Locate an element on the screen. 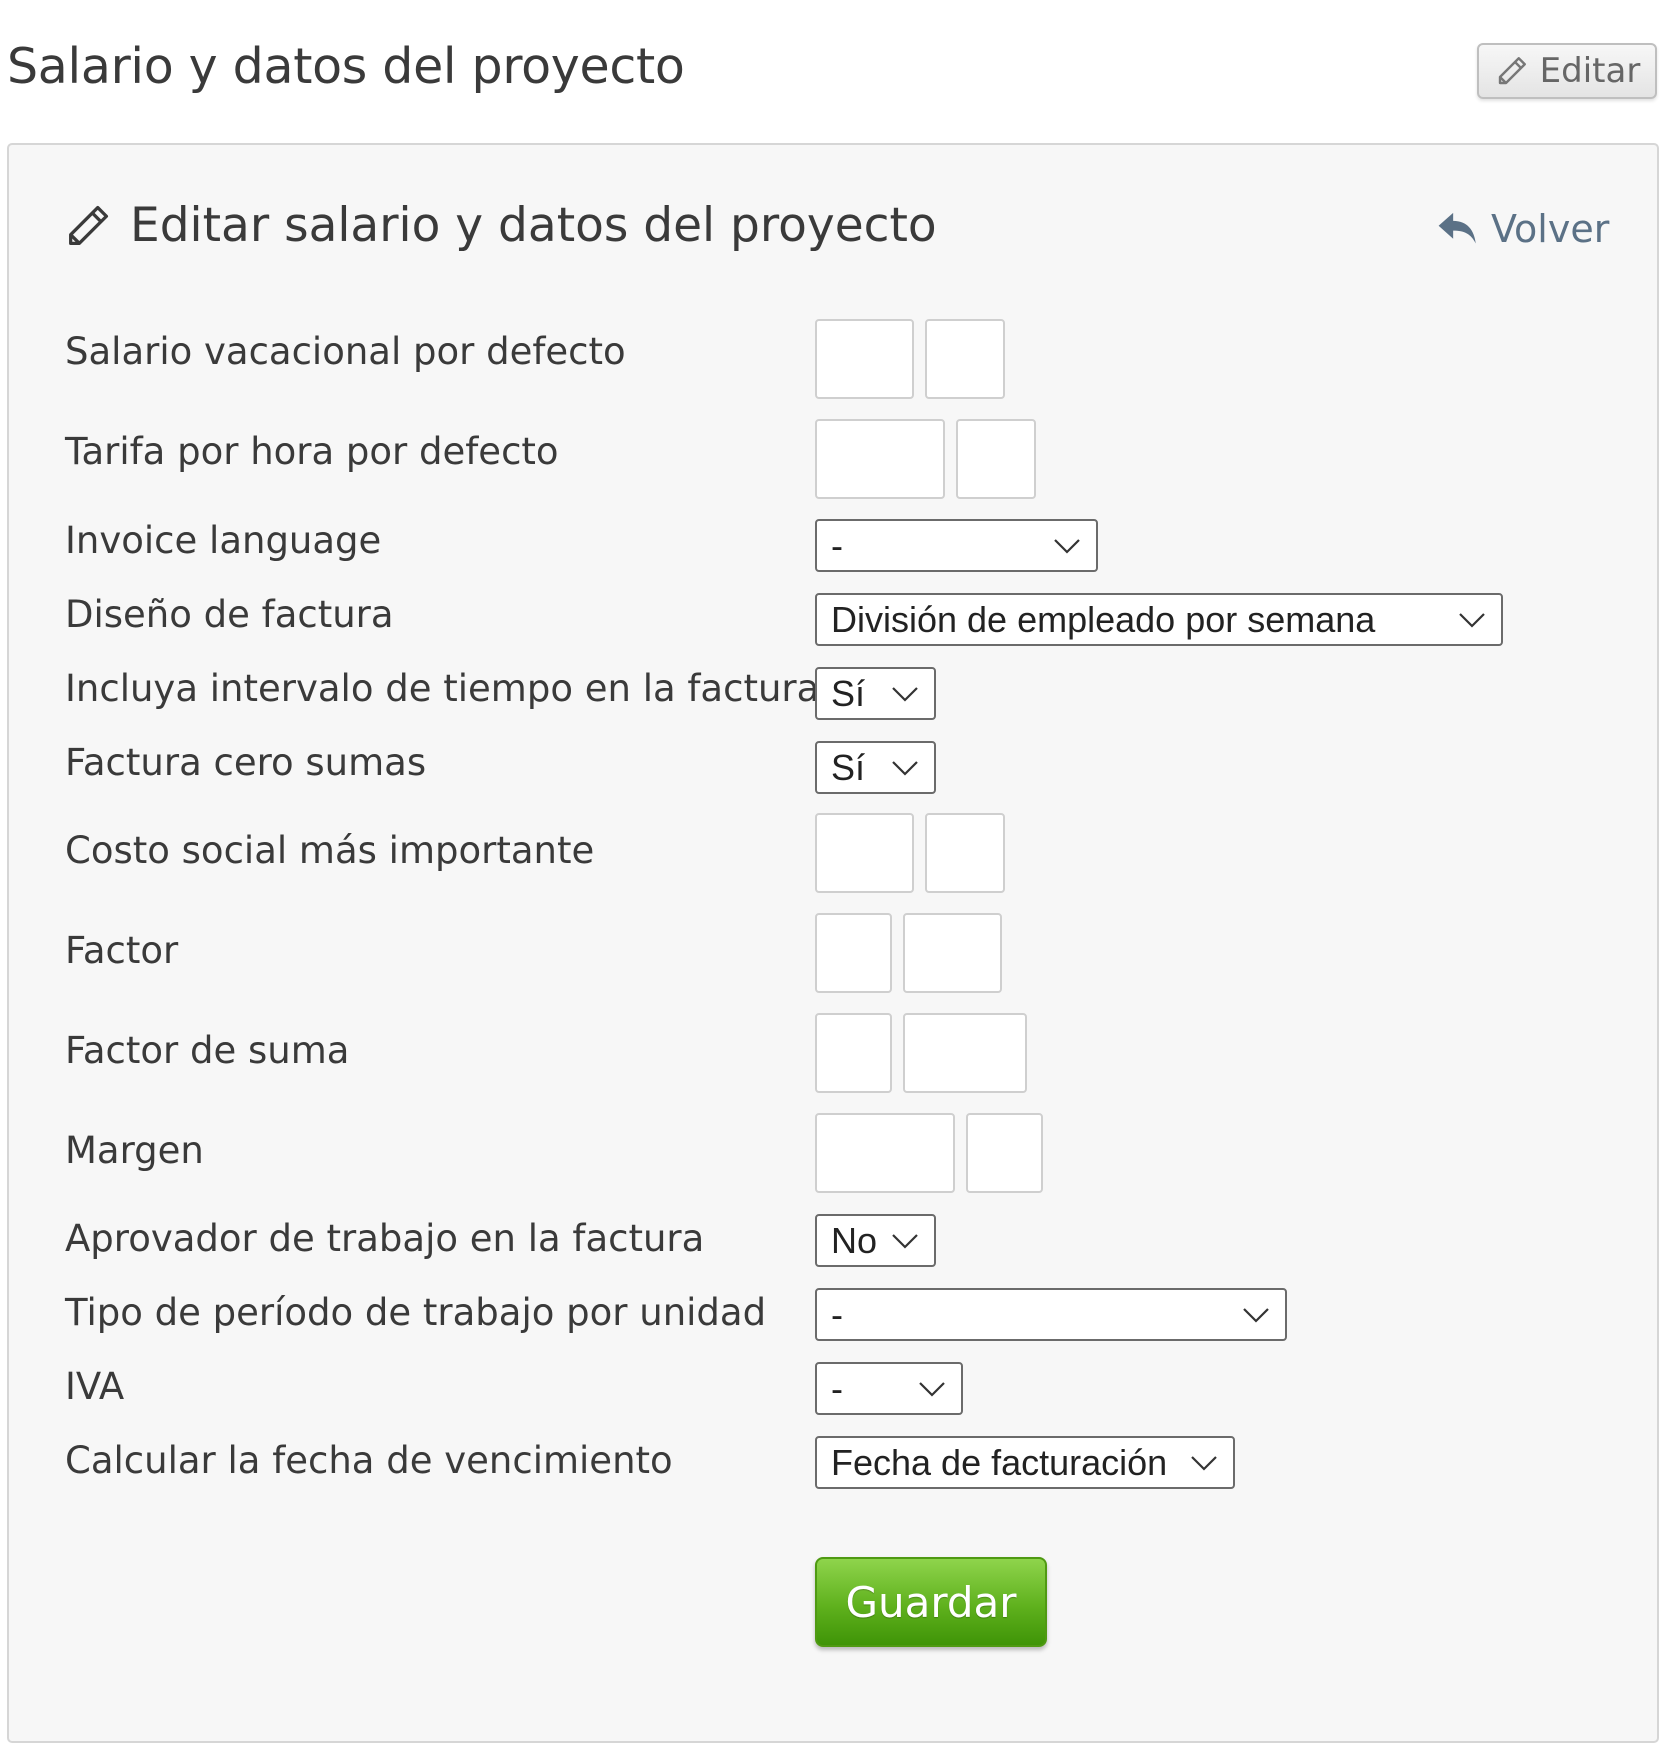  back-link-label: Volver is located at coordinates (1550, 229).